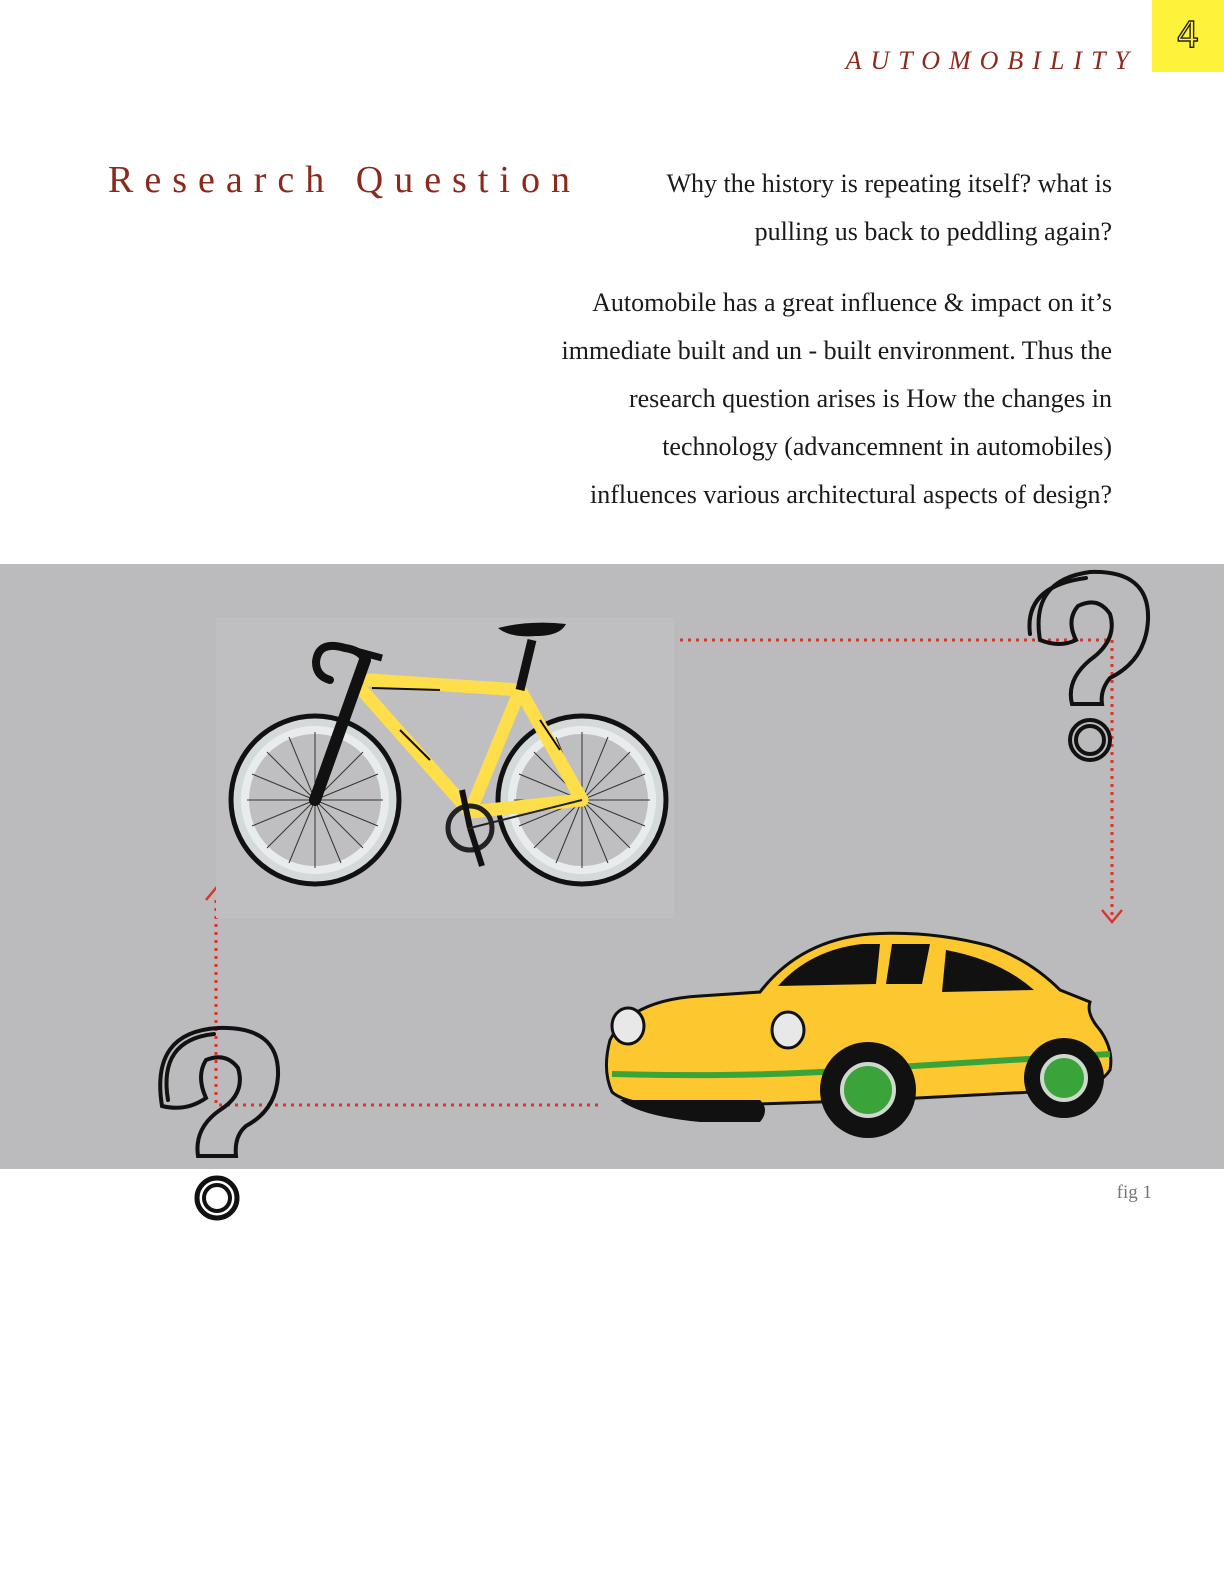 This screenshot has width=1224, height=1584. I want to click on dotted-arrow-bottom, so click(406, 1001).